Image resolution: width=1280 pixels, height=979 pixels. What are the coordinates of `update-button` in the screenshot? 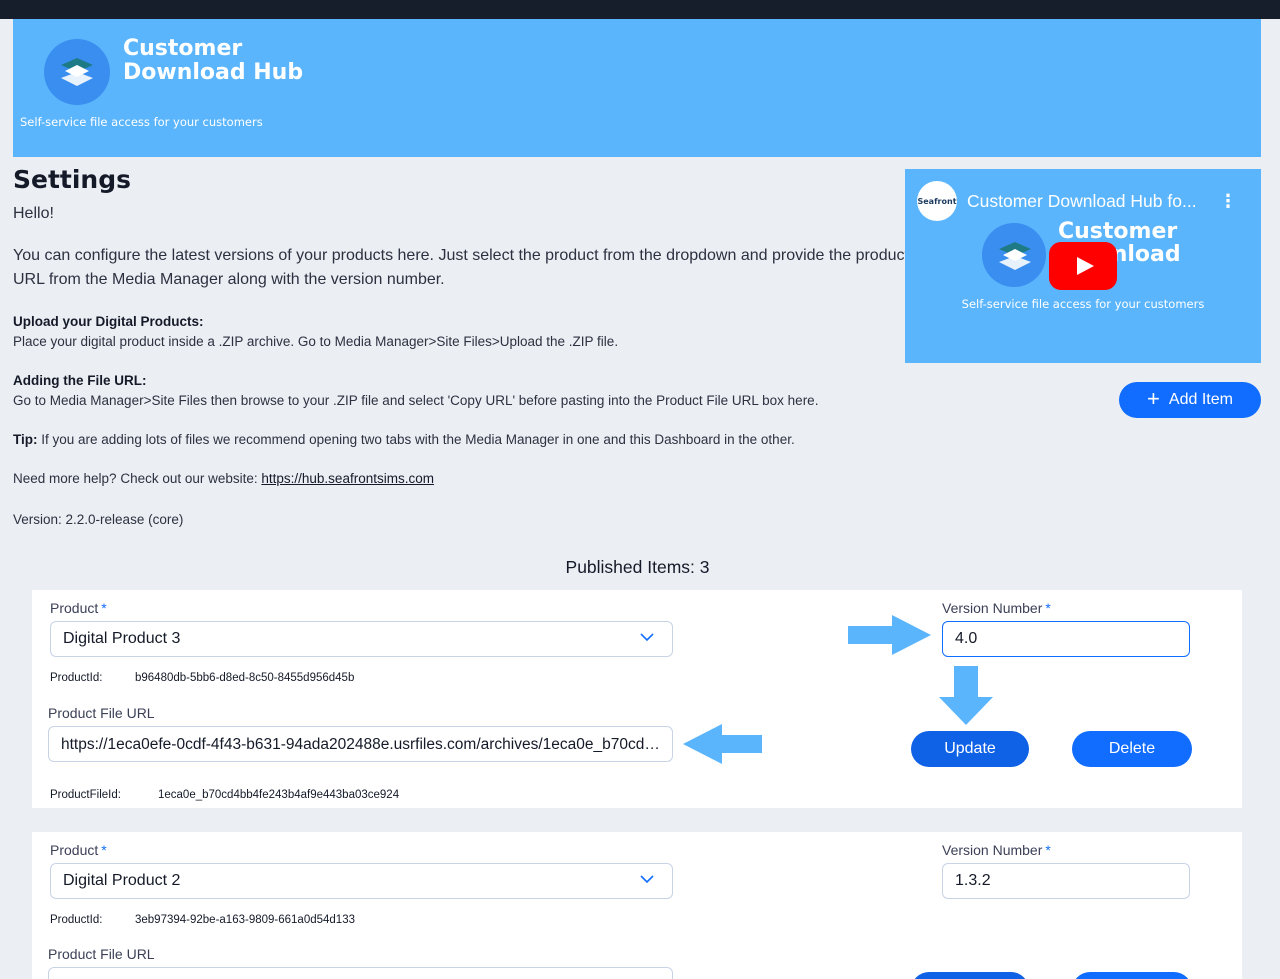 It's located at (970, 975).